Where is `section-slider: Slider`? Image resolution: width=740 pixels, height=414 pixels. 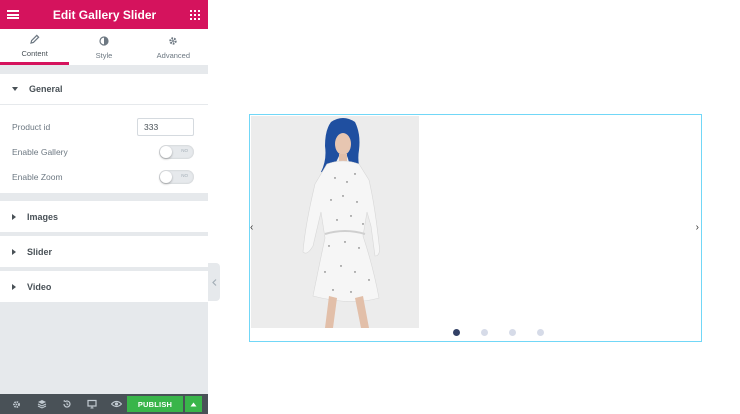 section-slider: Slider is located at coordinates (104, 251).